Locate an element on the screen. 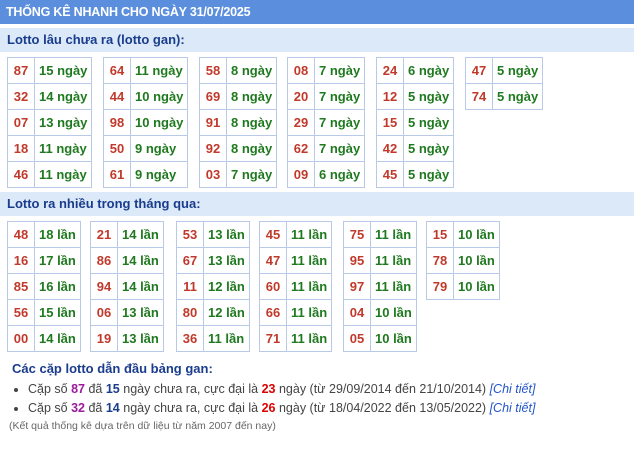 This screenshot has height=455, width=634. freq-row: 71 11 lần is located at coordinates (296, 338).